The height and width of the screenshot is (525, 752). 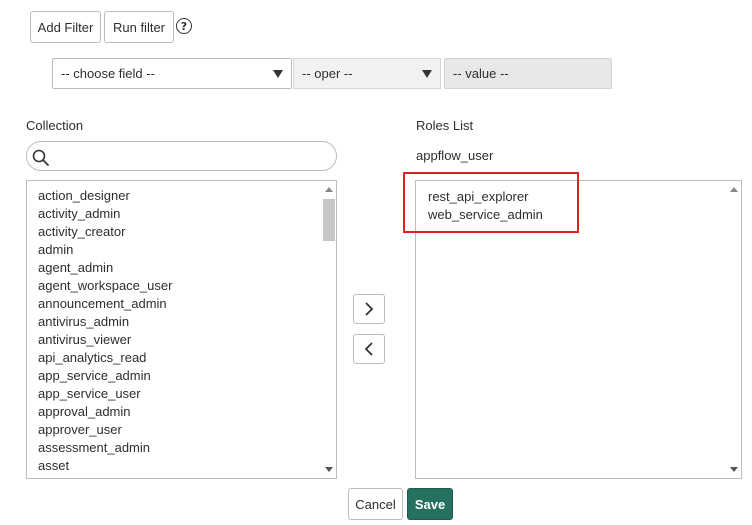 I want to click on list-item: announcement_admin, so click(x=178, y=304).